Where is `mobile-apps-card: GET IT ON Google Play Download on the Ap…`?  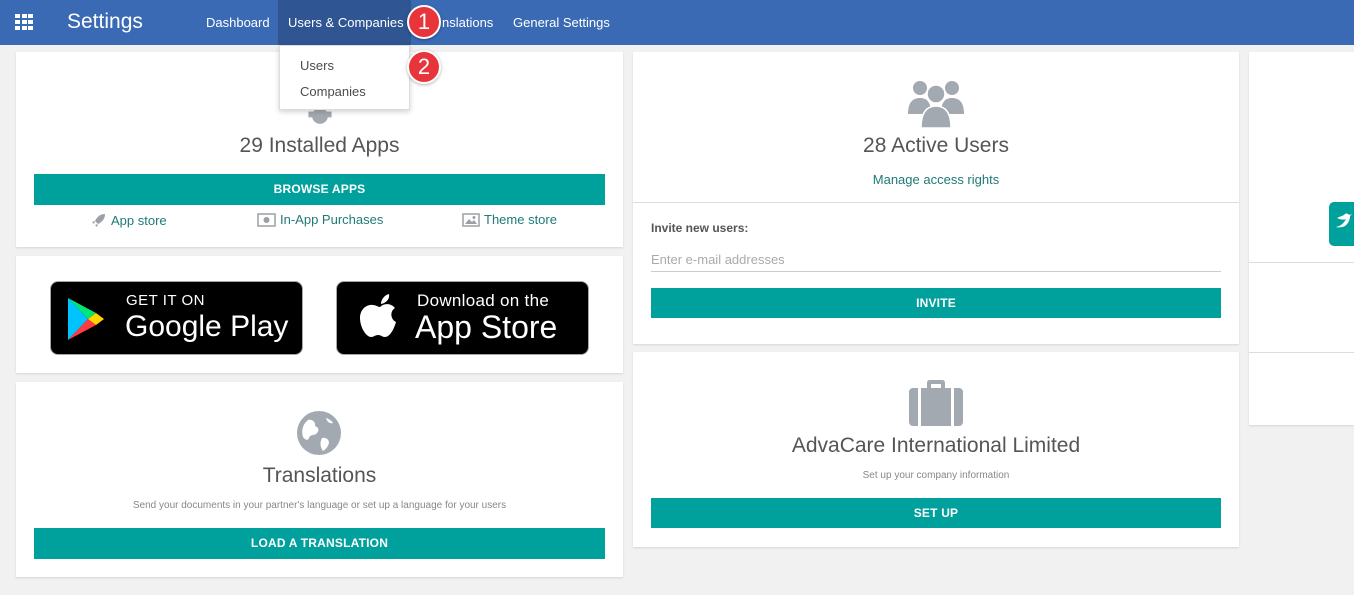 mobile-apps-card: GET IT ON Google Play Download on the Ap… is located at coordinates (319, 314).